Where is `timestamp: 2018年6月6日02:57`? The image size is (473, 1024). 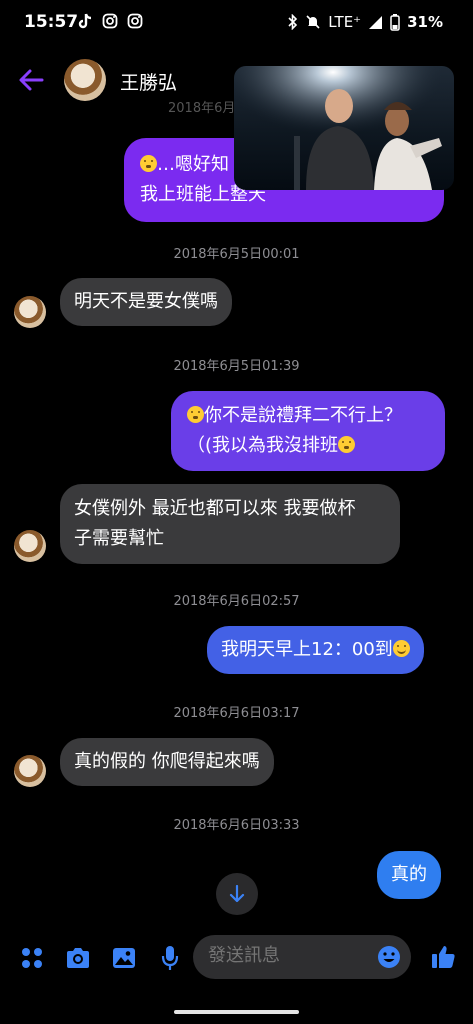
timestamp: 2018年6月6日02:57 is located at coordinates (236, 601).